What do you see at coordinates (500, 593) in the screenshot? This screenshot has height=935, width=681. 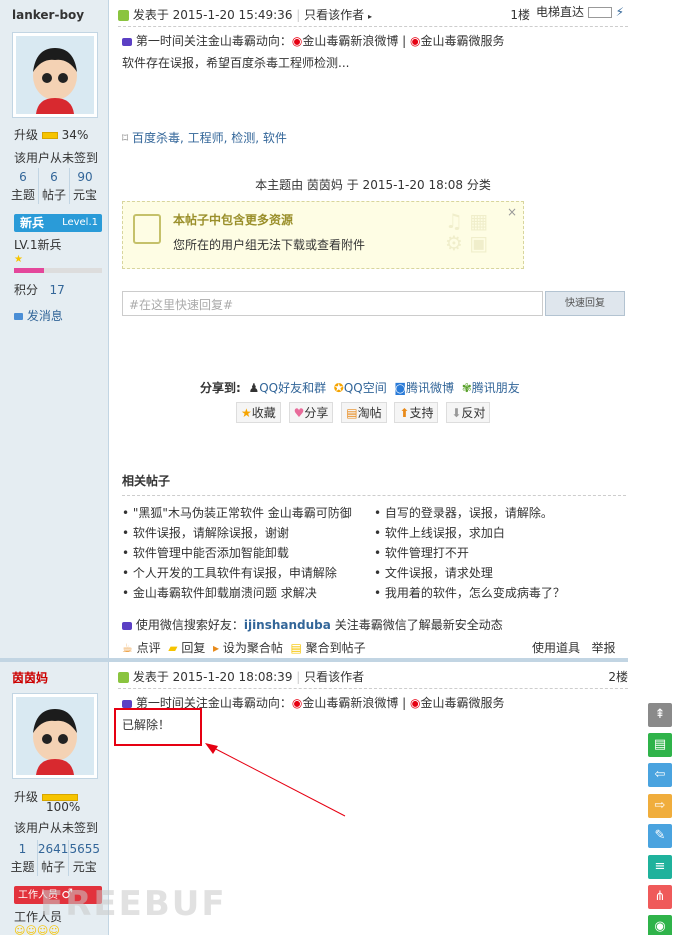 I see `related-link: • 我用着的软件，怎么变成病毒了？` at bounding box center [500, 593].